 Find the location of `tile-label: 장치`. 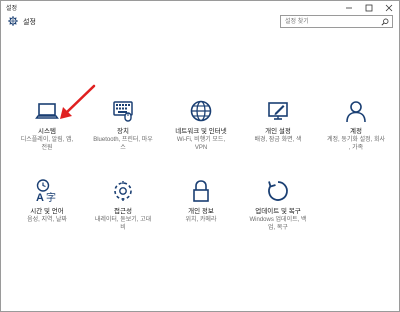

tile-label: 장치 is located at coordinates (123, 131).